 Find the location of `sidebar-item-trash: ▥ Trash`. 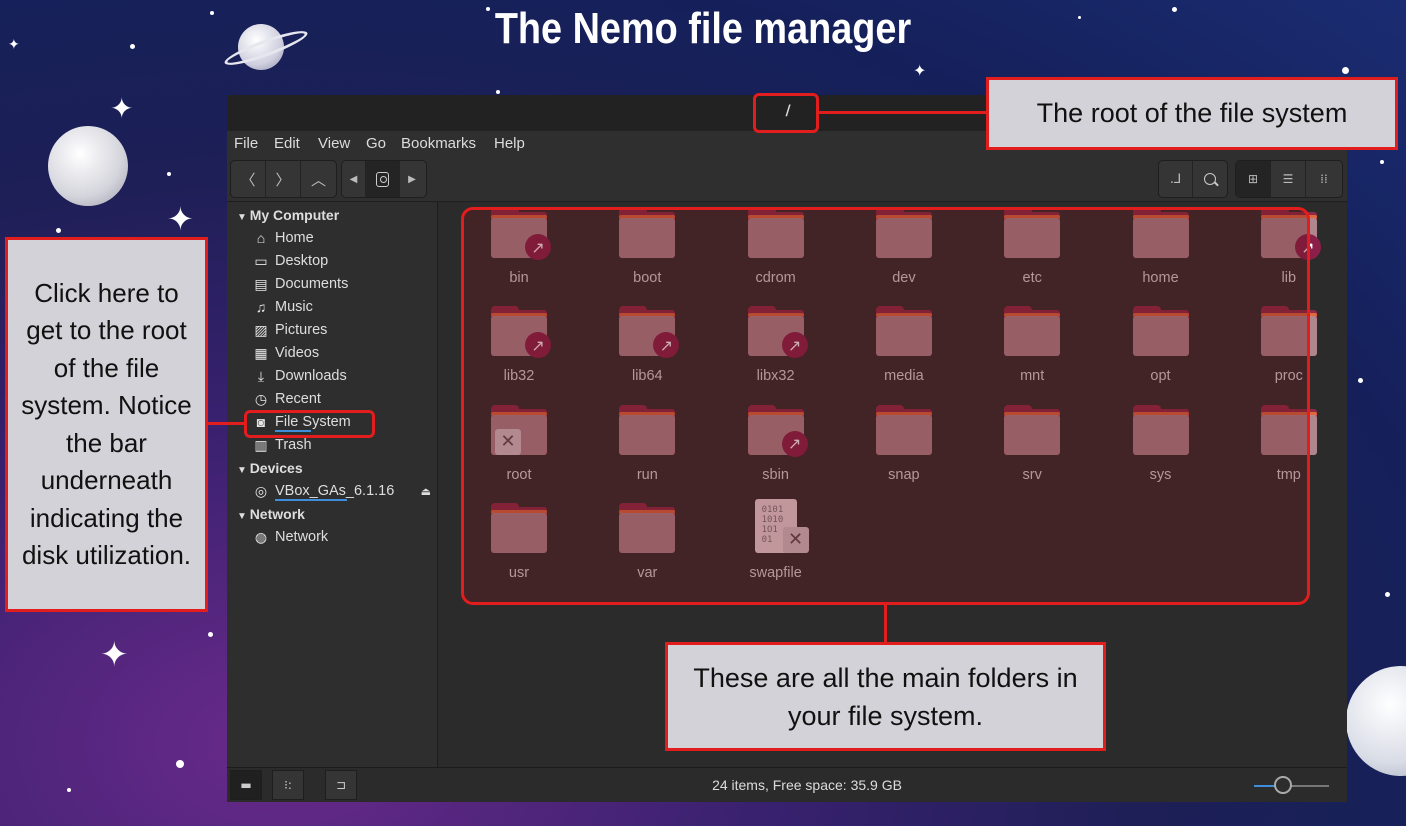

sidebar-item-trash: ▥ Trash is located at coordinates (282, 445).